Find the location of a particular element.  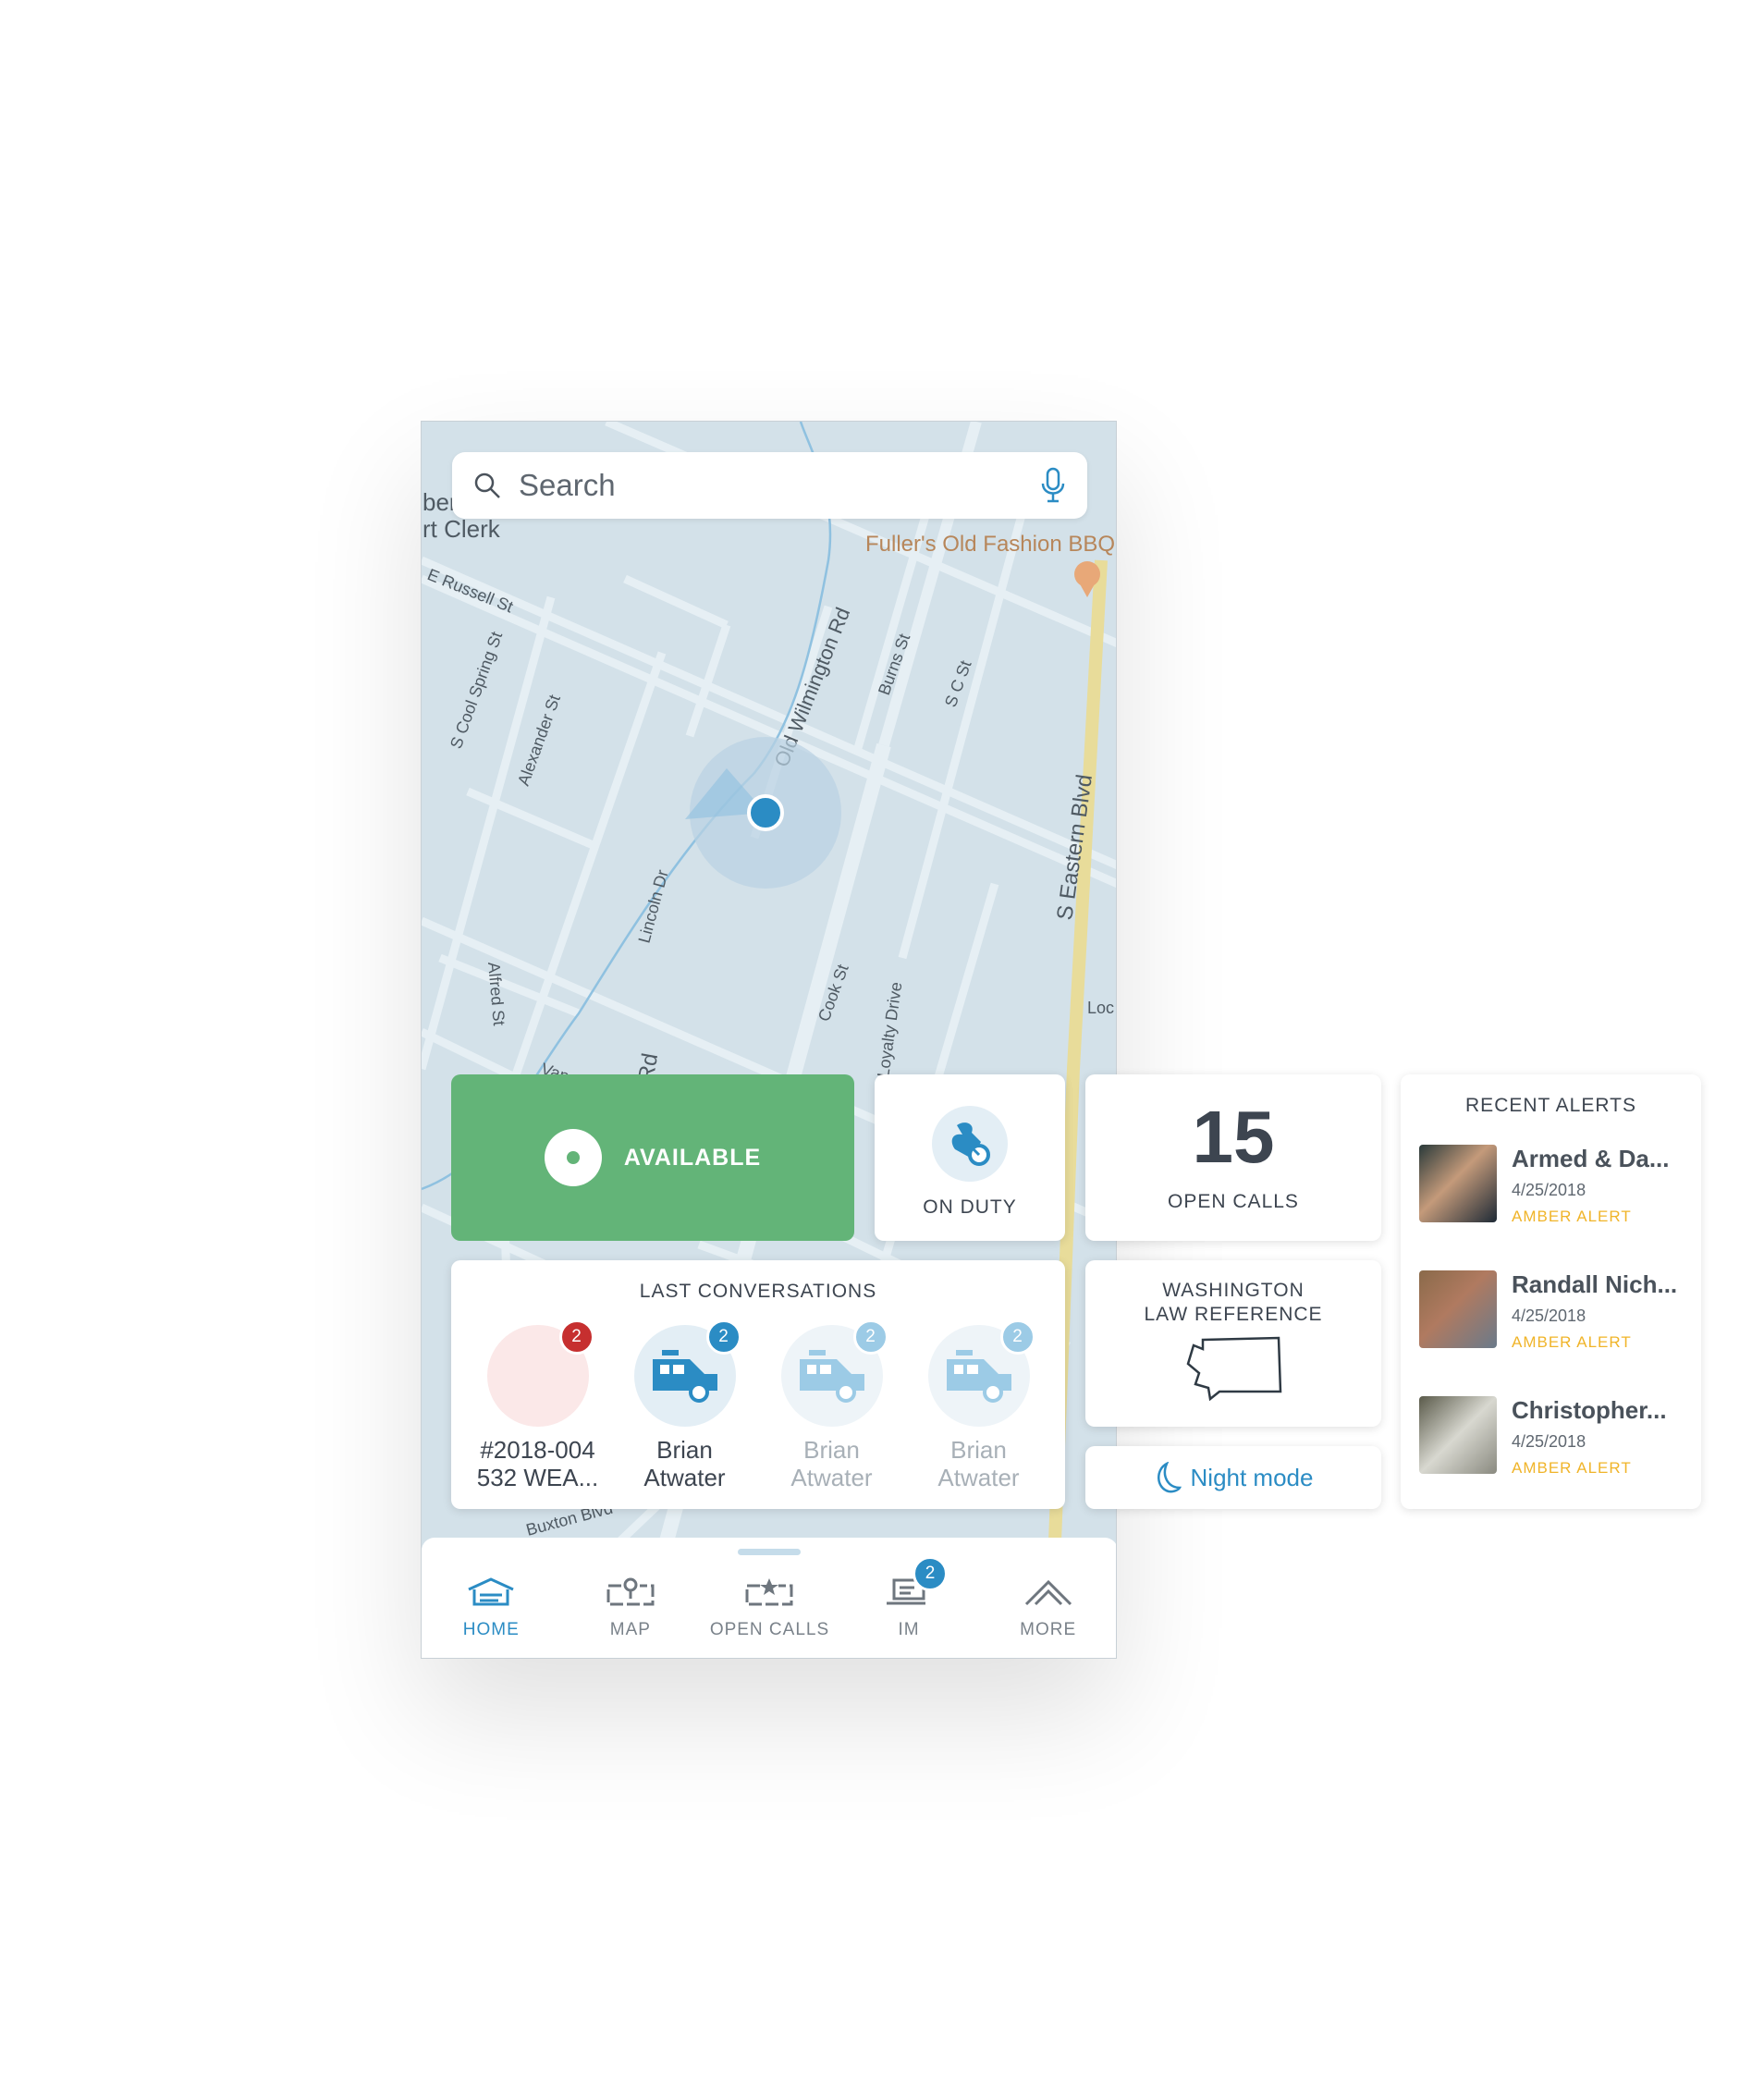

map-label: rt Clerk is located at coordinates (462, 529).